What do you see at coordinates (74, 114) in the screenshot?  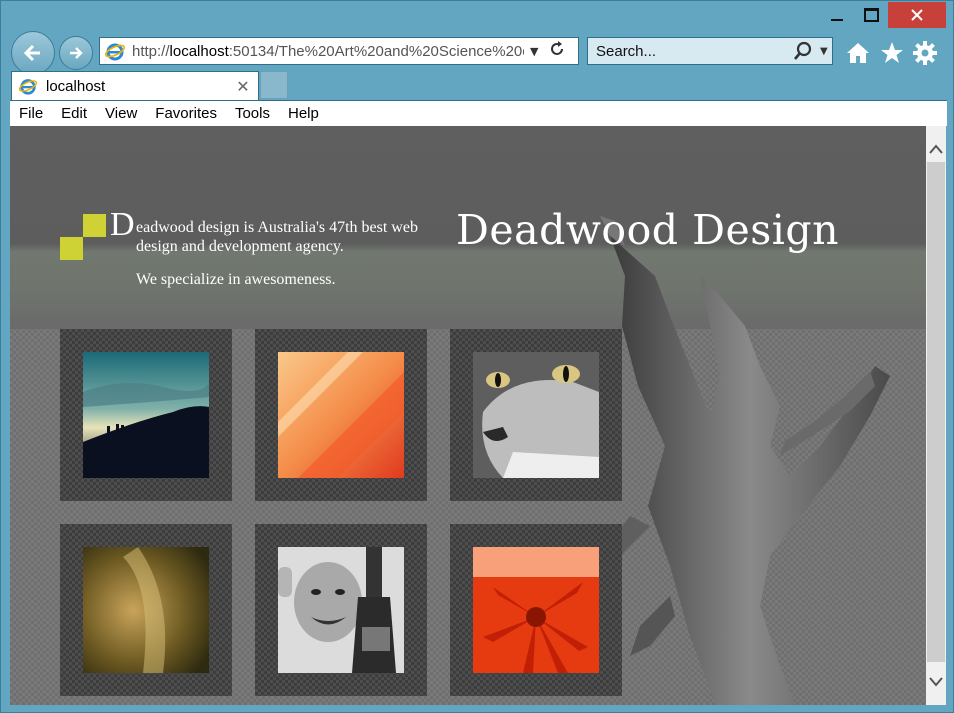 I see `menu-edit: Edit` at bounding box center [74, 114].